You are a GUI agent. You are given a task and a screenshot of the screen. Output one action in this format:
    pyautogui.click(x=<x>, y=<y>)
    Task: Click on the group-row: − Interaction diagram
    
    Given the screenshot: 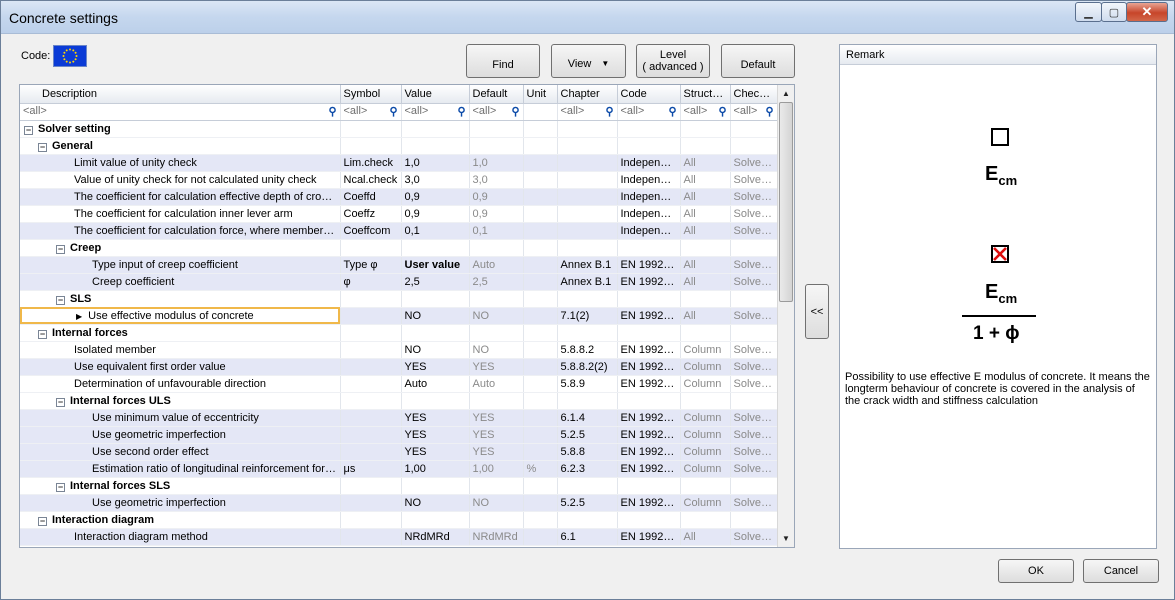 What is the action you would take?
    pyautogui.click(x=399, y=520)
    